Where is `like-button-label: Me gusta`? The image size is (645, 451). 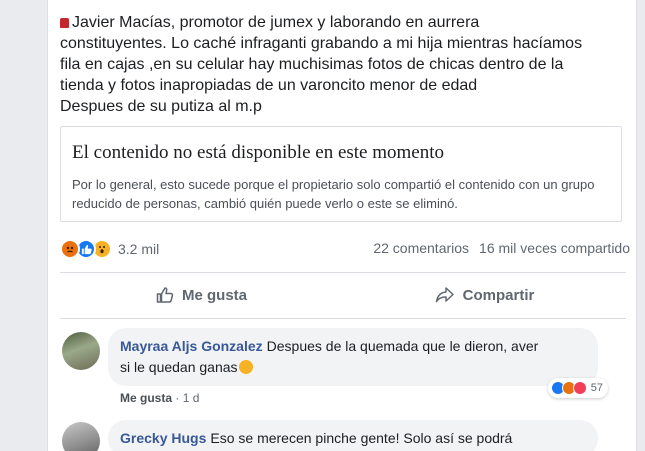 like-button-label: Me gusta is located at coordinates (214, 295).